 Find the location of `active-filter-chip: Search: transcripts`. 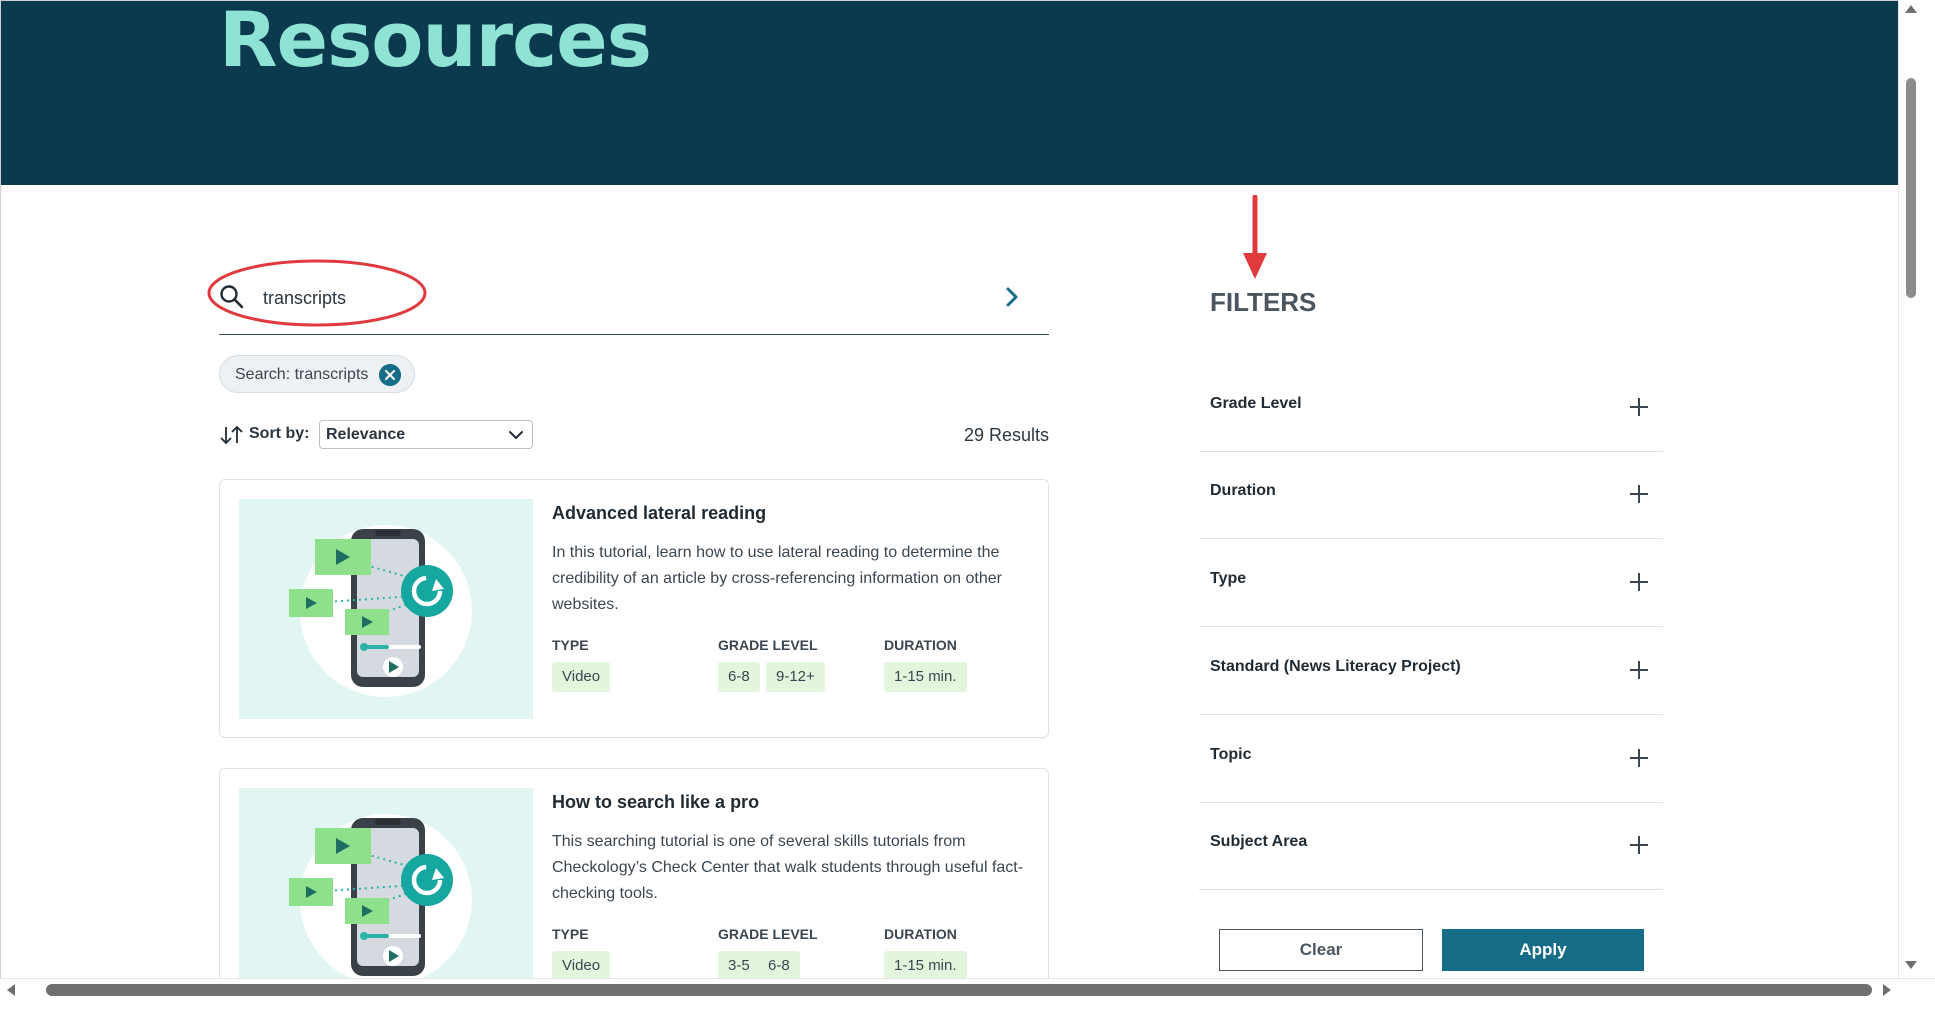

active-filter-chip: Search: transcripts is located at coordinates (317, 374).